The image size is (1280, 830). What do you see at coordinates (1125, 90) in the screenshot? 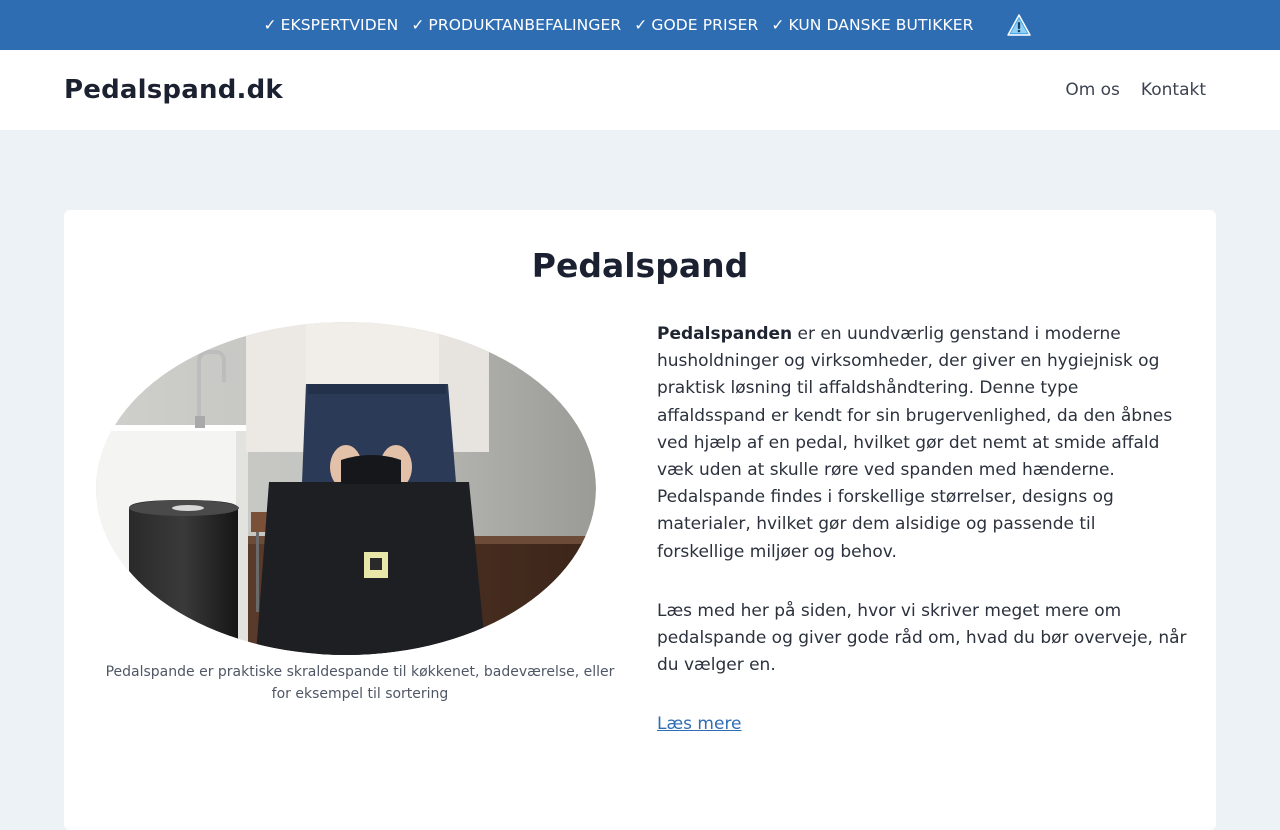
I see `main-nav: Om os Kontakt` at bounding box center [1125, 90].